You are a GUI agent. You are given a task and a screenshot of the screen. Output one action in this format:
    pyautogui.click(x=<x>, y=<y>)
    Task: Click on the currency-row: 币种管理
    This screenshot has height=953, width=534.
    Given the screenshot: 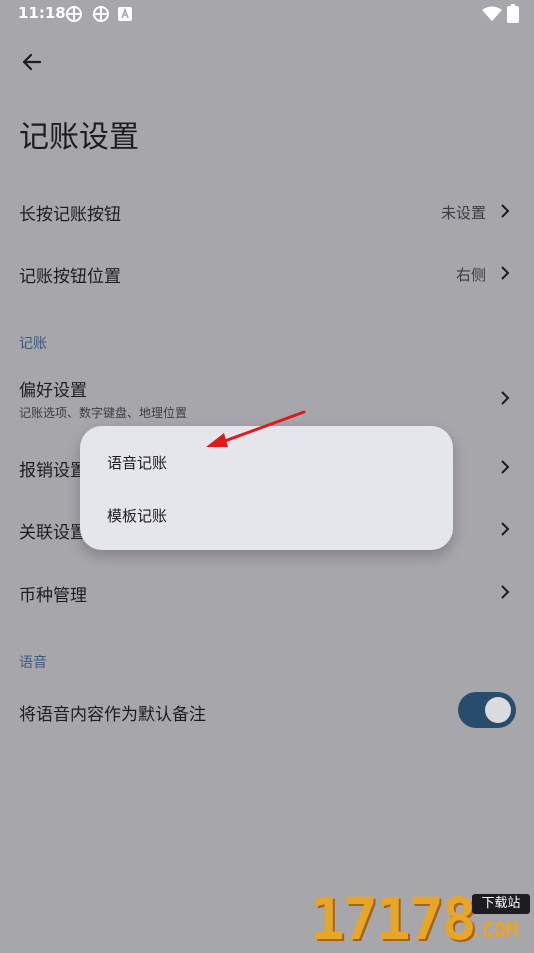 What is the action you would take?
    pyautogui.click(x=267, y=592)
    